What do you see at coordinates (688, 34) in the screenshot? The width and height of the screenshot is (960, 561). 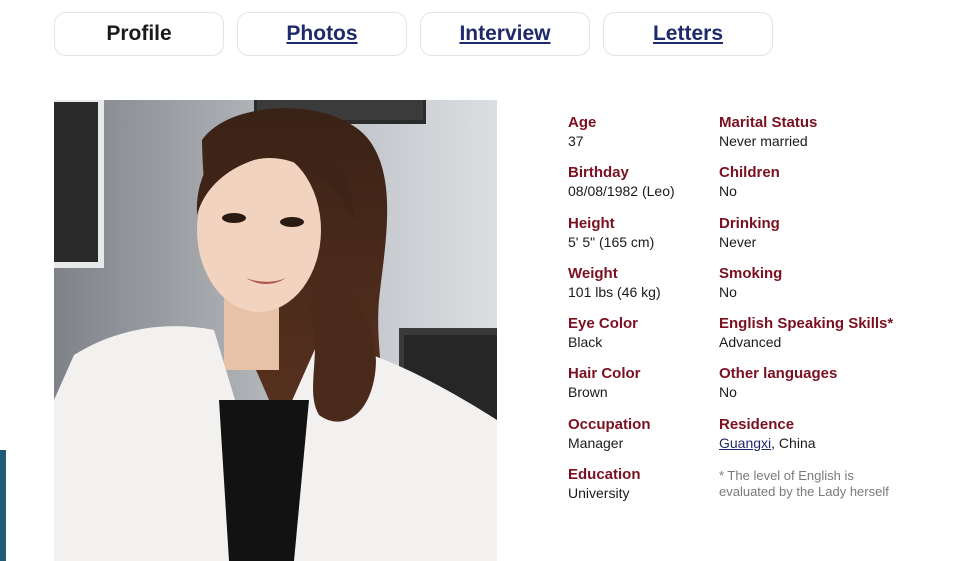 I see `tab-letters: Letters` at bounding box center [688, 34].